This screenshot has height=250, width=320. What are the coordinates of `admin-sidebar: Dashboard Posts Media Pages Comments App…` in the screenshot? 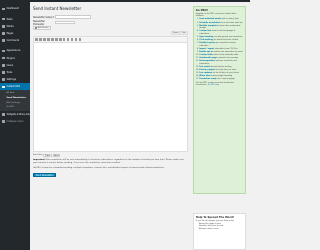 It's located at (15, 126).